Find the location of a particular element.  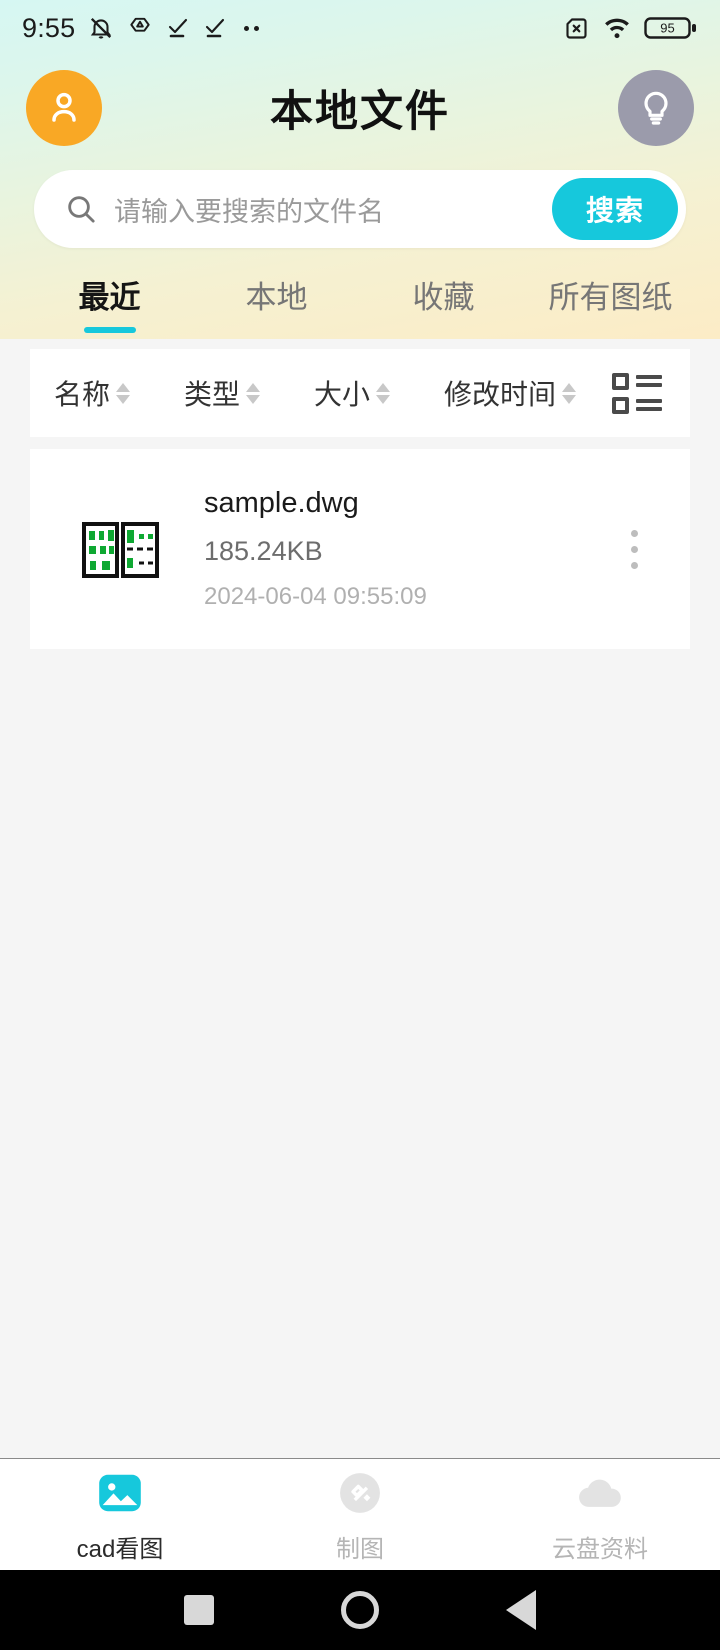

nav-label-cad-viewer: cad看图 is located at coordinates (120, 1549).